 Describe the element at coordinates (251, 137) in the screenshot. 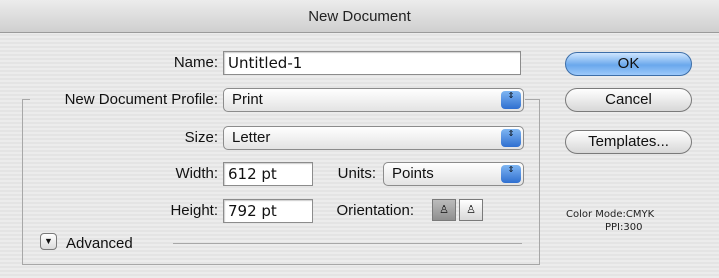

I see `size-value: Letter` at that location.